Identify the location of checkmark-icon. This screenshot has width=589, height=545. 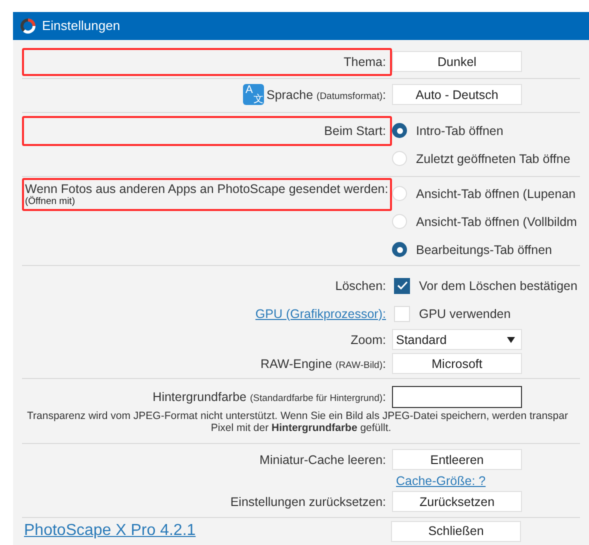
(402, 285).